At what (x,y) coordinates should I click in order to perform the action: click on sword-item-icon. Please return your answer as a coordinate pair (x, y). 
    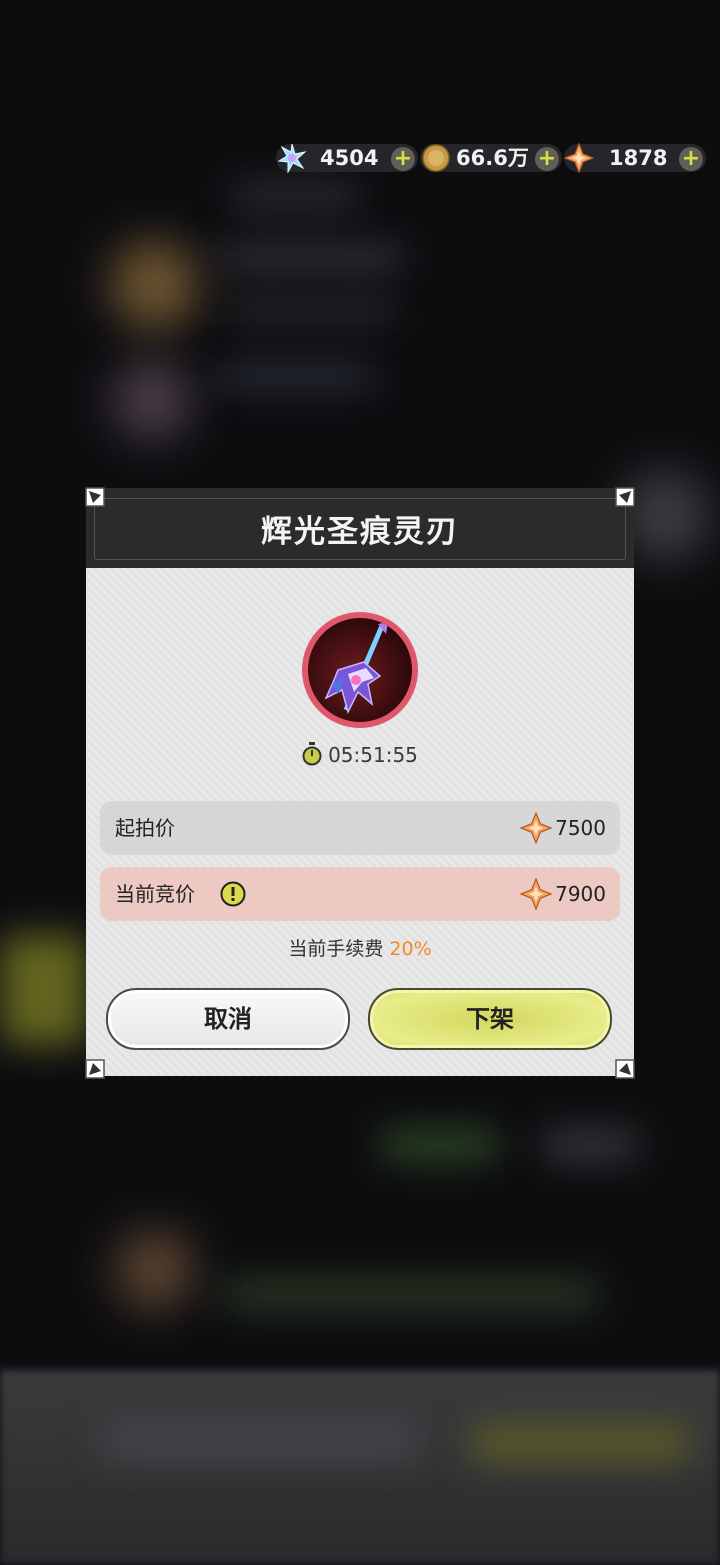
    Looking at the image, I should click on (356, 668).